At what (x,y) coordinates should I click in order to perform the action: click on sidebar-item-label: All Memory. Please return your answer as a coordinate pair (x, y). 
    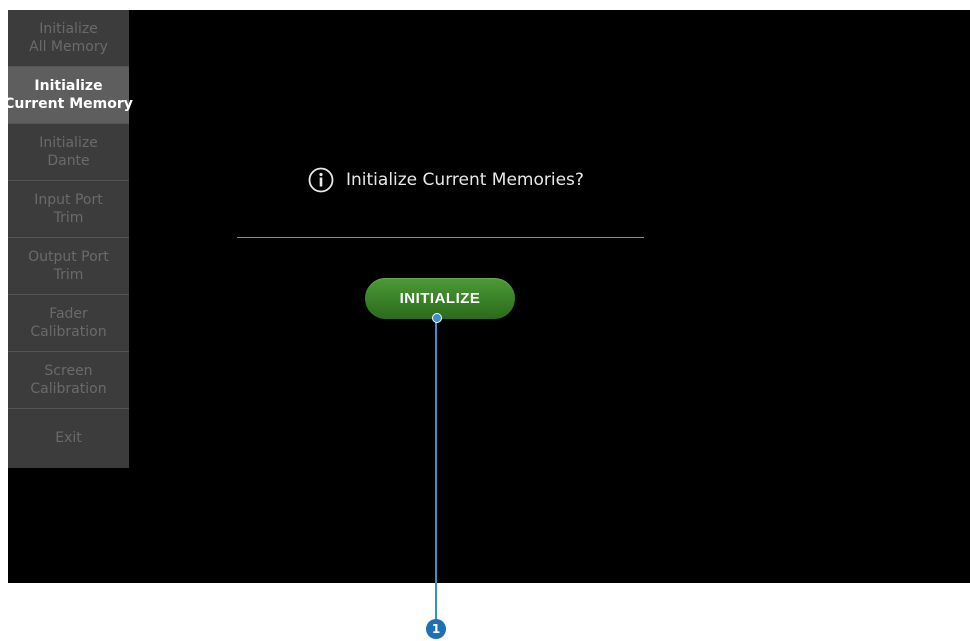
    Looking at the image, I should click on (68, 47).